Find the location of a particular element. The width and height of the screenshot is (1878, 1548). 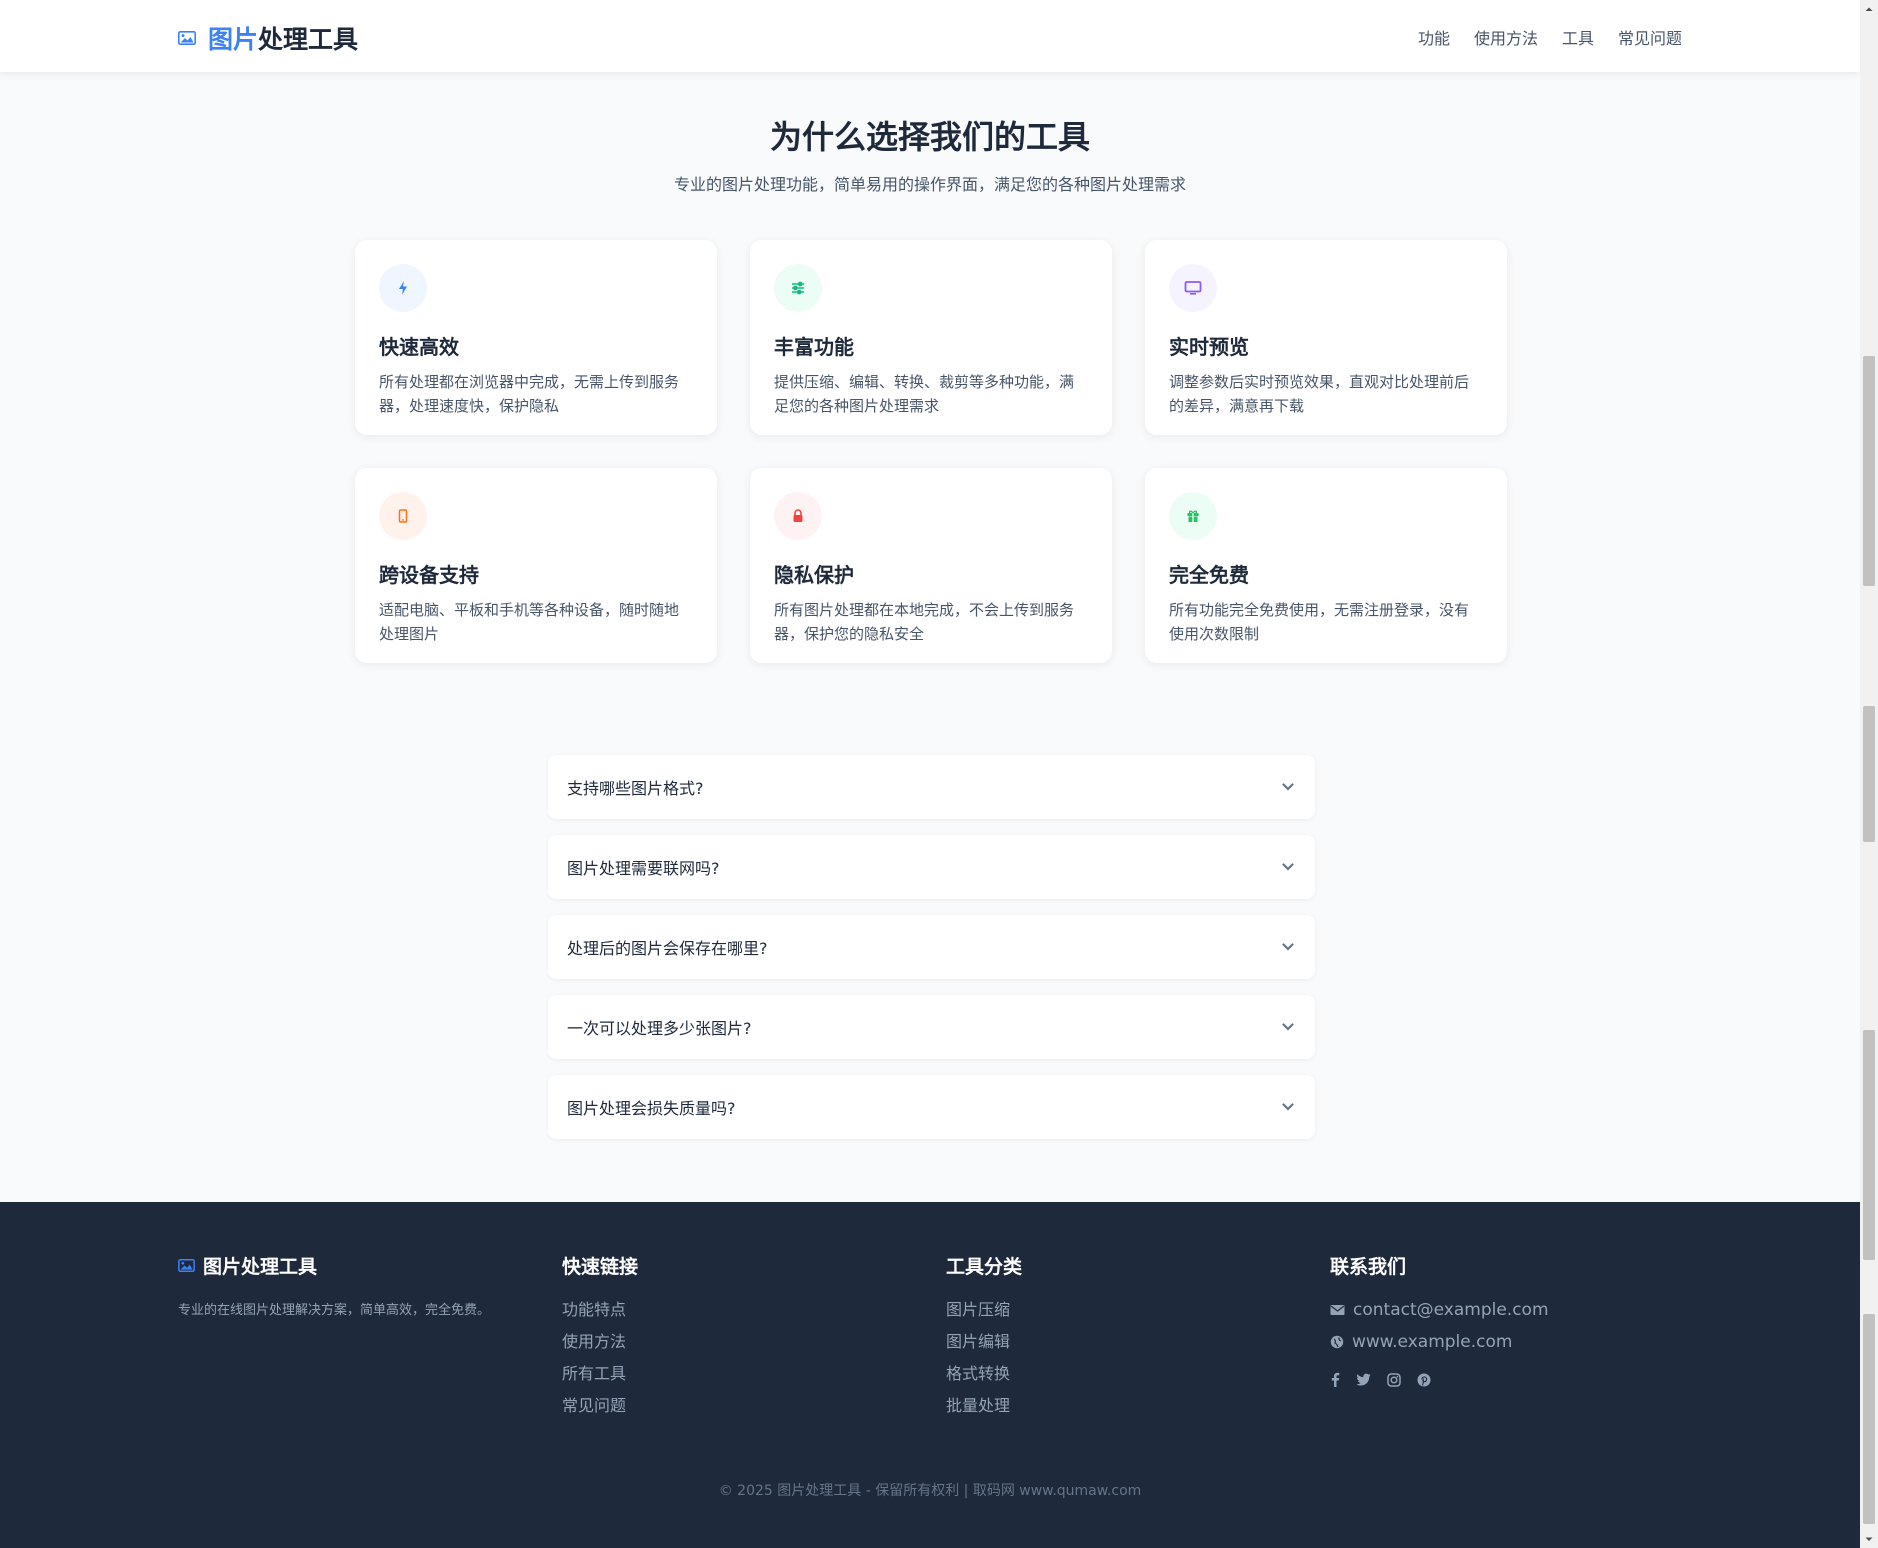

footer-brand-desc: 专业的在线图片处理解决方案，简单高效，完全免费。 is located at coordinates (334, 1310).